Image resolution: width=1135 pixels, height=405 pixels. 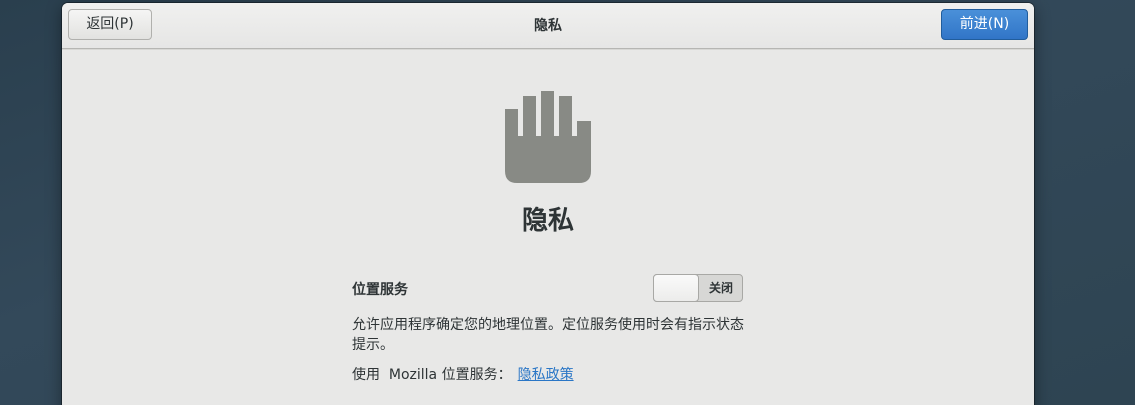 What do you see at coordinates (720, 288) in the screenshot?
I see `switch-state-label: 关闭` at bounding box center [720, 288].